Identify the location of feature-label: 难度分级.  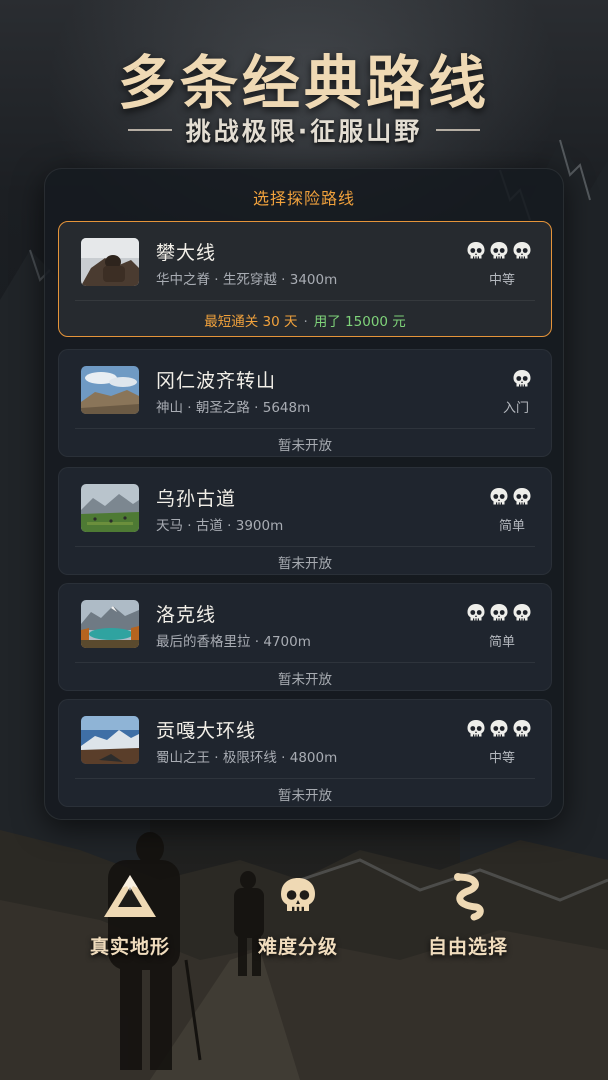
(297, 947).